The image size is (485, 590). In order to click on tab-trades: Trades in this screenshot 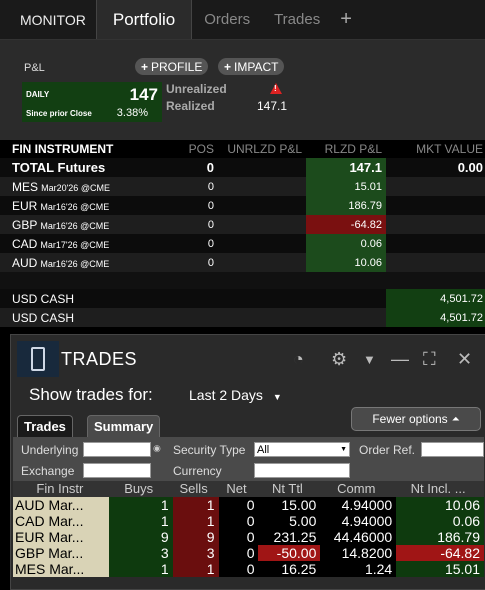, I will do `click(297, 19)`.